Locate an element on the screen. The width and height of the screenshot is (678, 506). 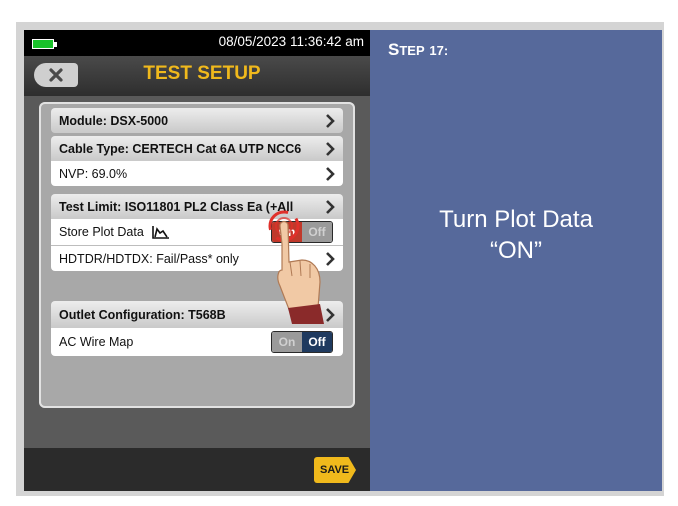
step-title: STEP 17: is located at coordinates (418, 50).